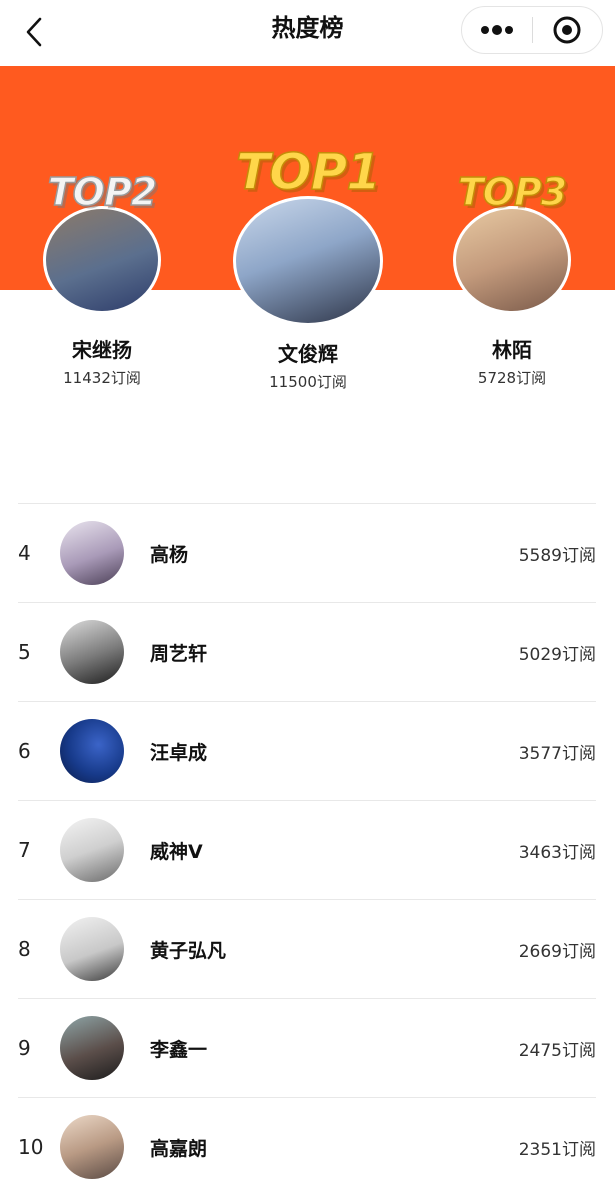 The image size is (615, 1200). Describe the element at coordinates (102, 192) in the screenshot. I see `top2-badge: TOP2` at that location.